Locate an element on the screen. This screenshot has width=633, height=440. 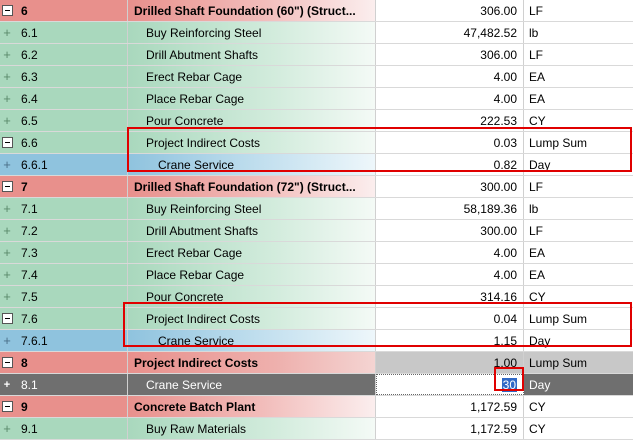
item-number: 7.3 is located at coordinates (71, 252).